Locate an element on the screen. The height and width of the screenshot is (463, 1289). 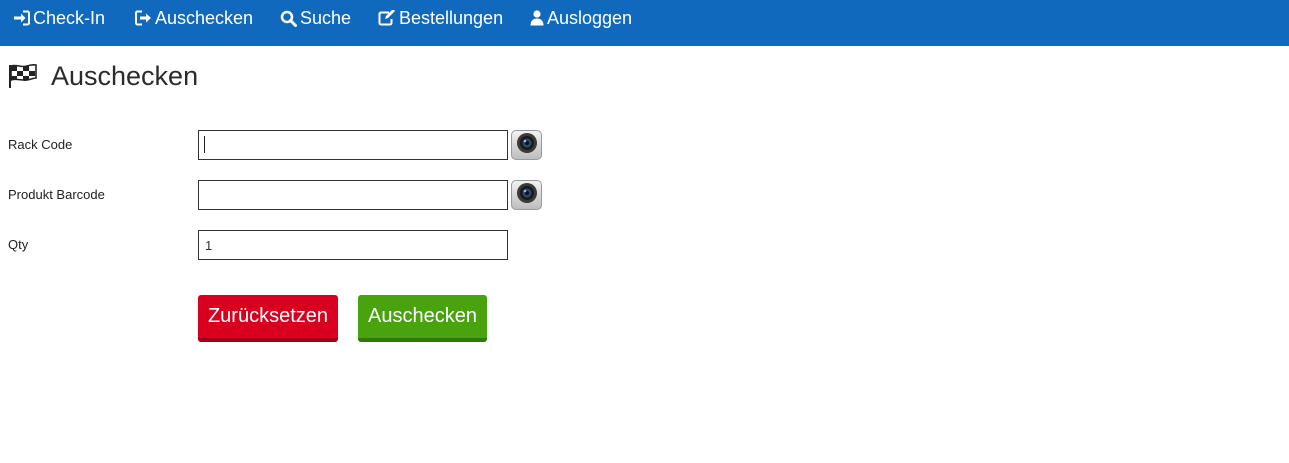
search-icon is located at coordinates (288, 18).